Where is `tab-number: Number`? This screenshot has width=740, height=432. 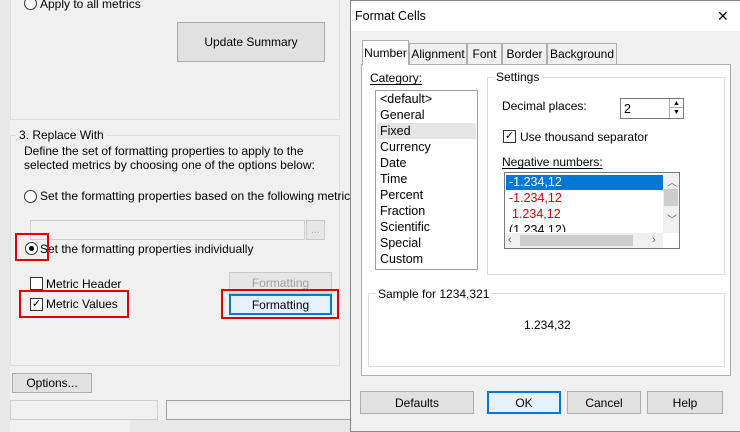
tab-number: Number is located at coordinates (385, 52).